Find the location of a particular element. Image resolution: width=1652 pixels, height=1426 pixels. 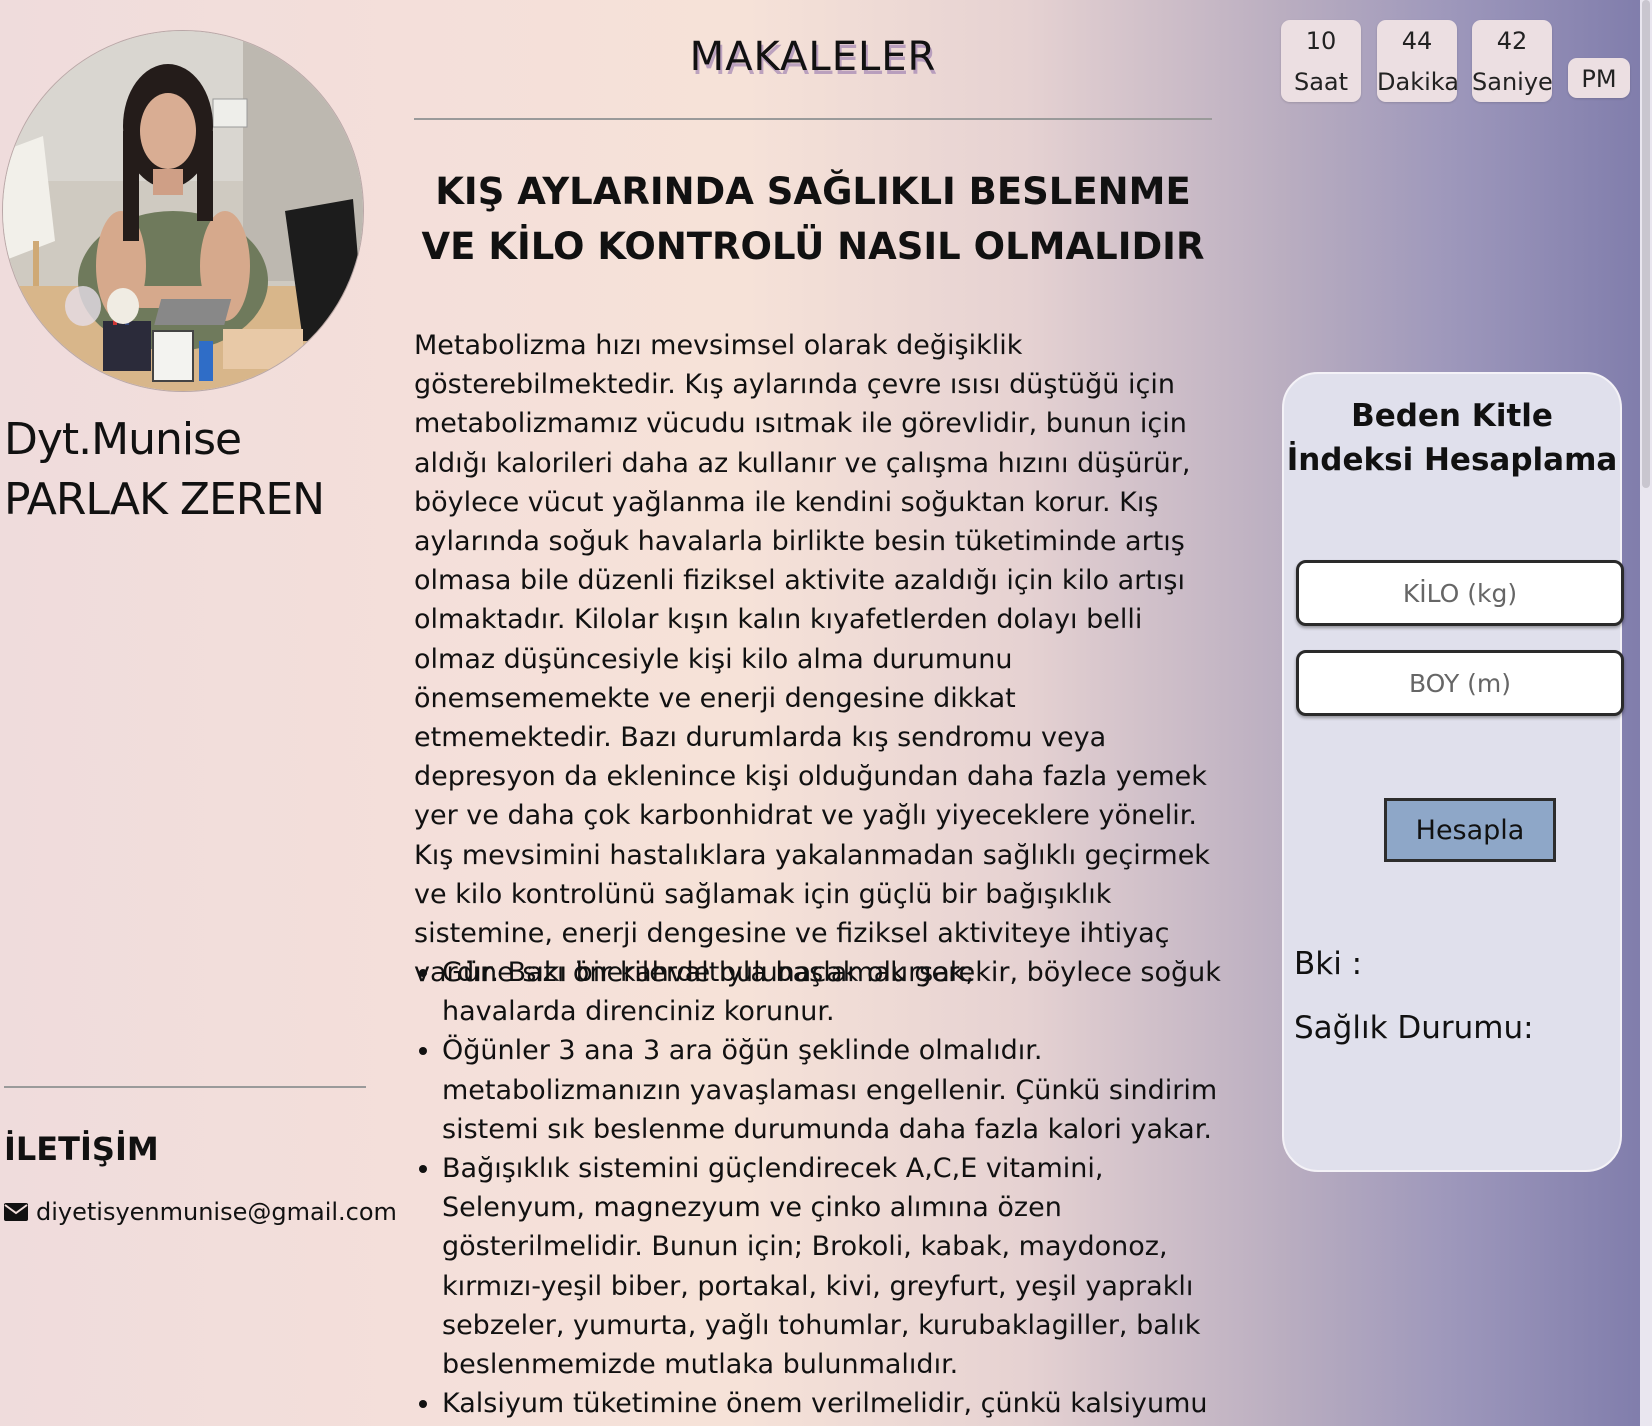

weight-input is located at coordinates (1460, 593).